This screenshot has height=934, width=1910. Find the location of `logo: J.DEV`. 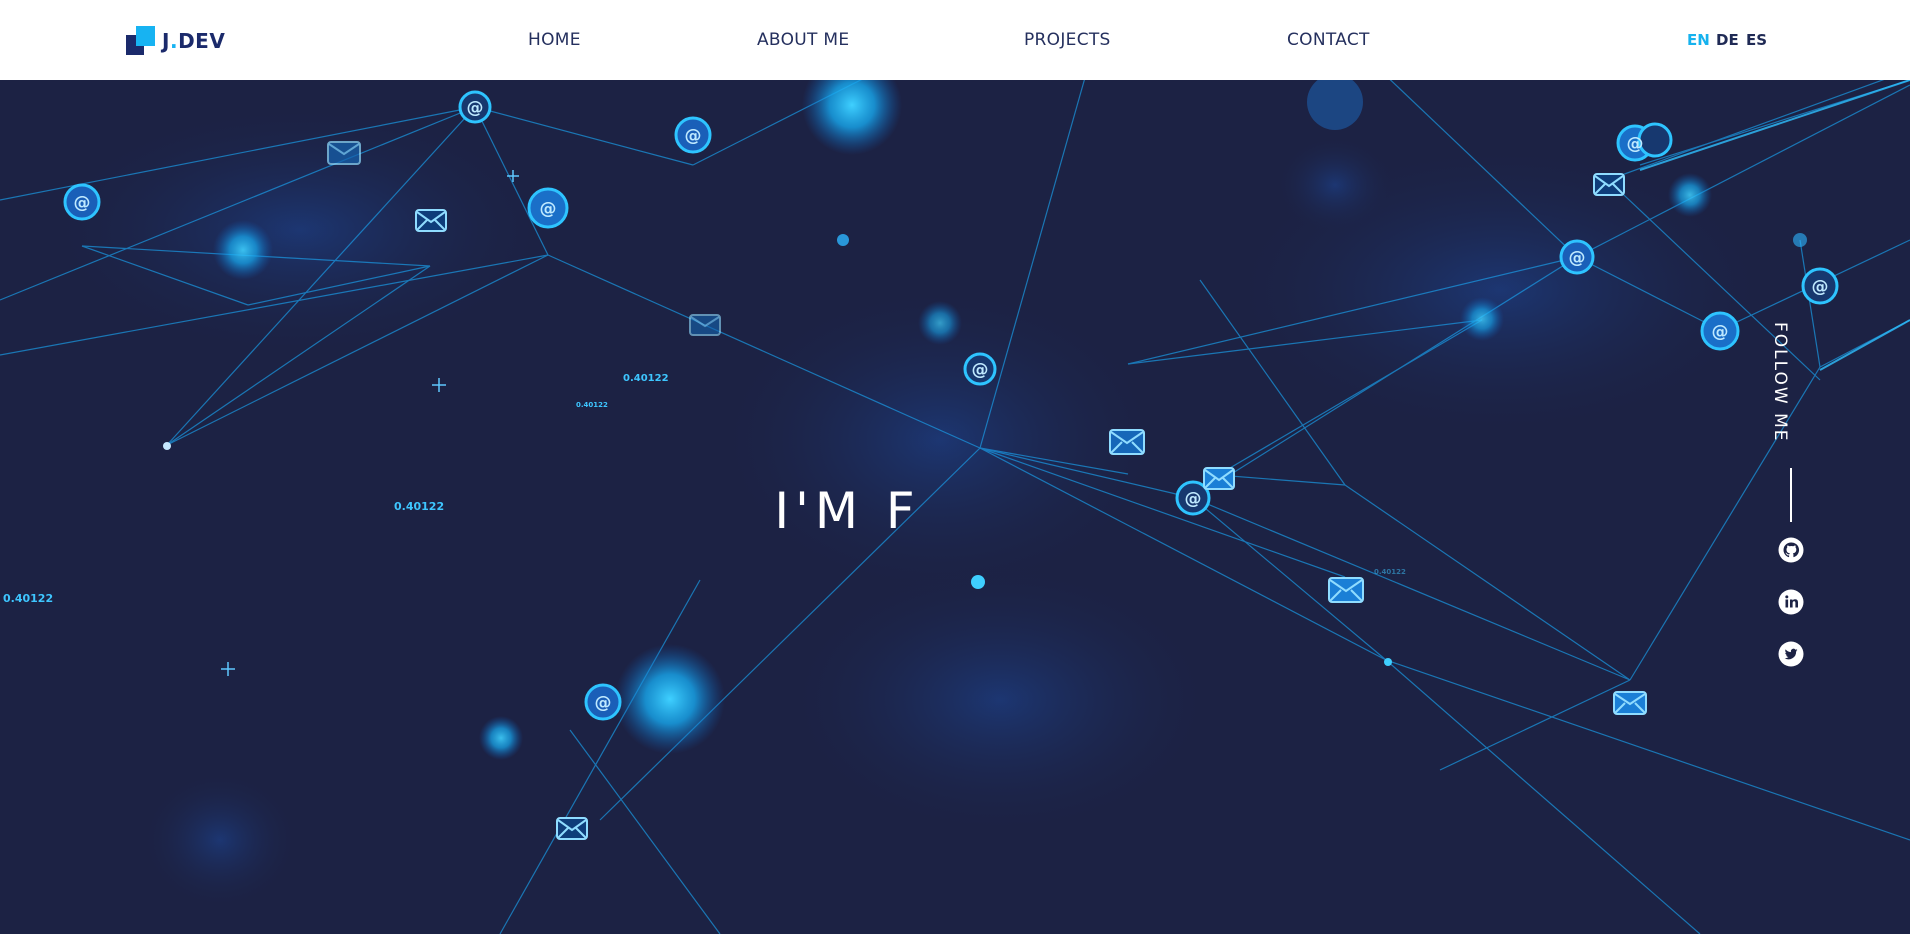

logo: J.DEV is located at coordinates (181, 41).